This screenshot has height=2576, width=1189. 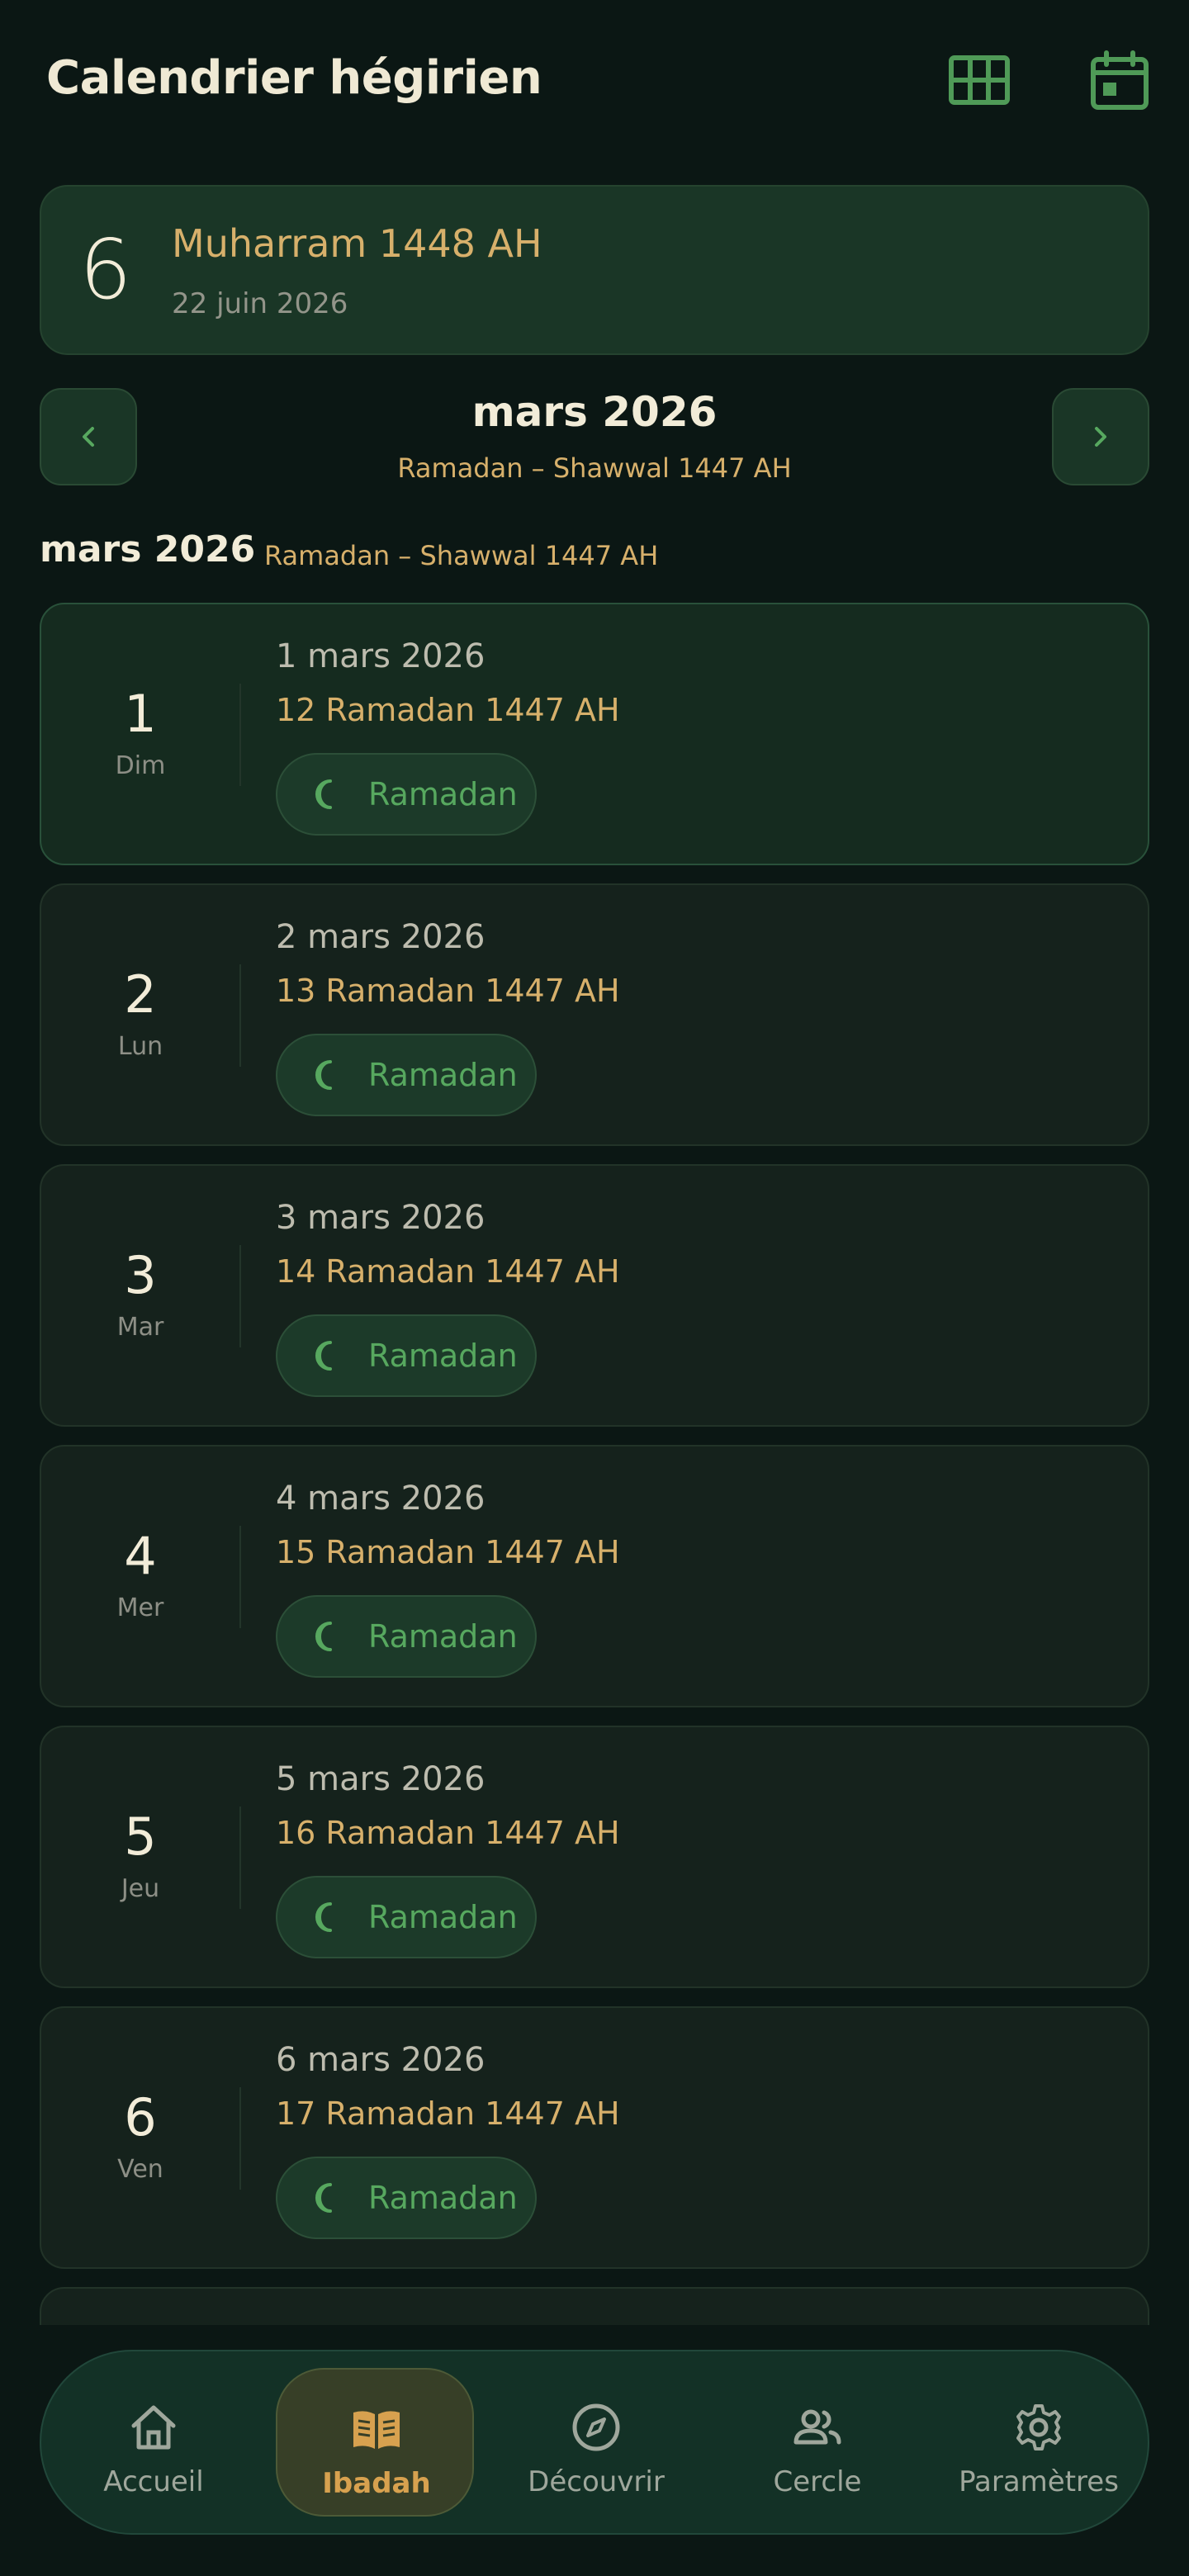 I want to click on app-header: Calendrier hégirien, so click(x=594, y=82).